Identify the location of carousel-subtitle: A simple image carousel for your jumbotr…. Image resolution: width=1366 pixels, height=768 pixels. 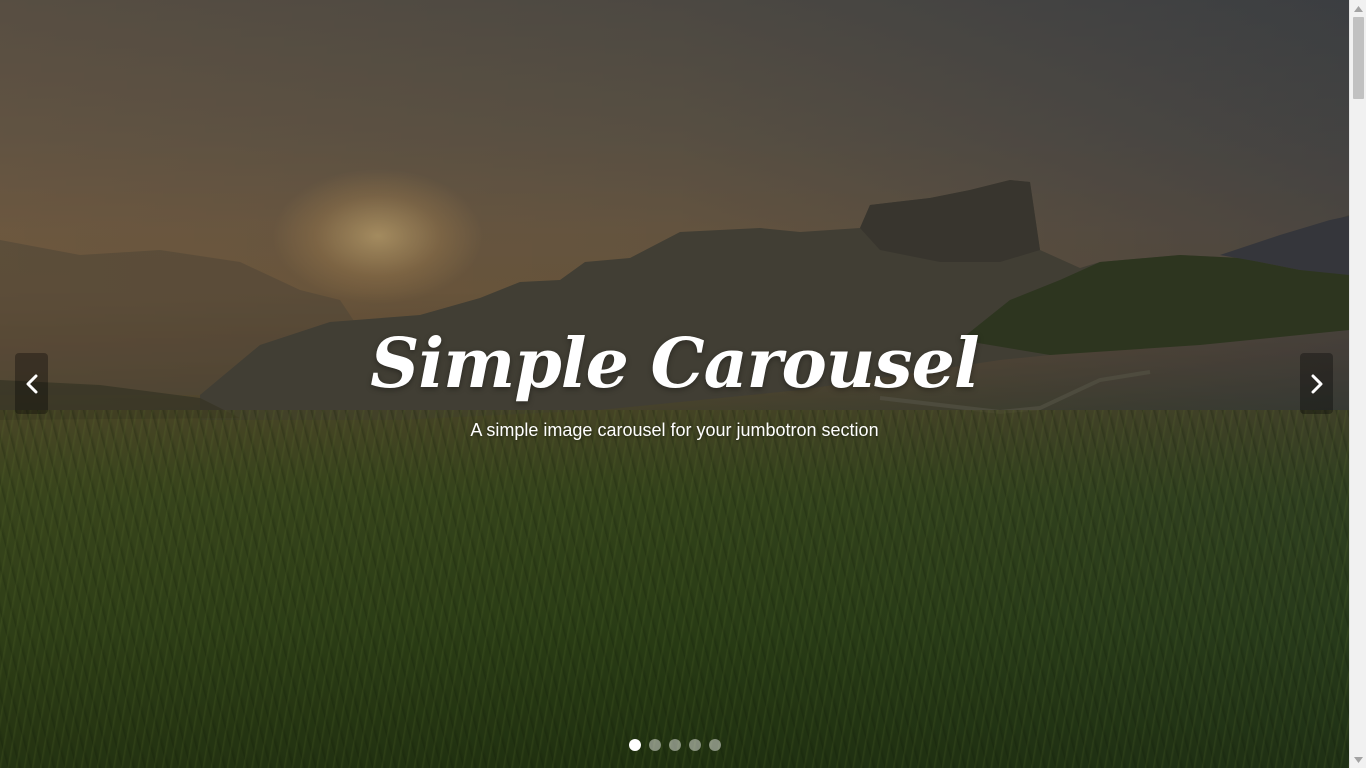
(674, 430).